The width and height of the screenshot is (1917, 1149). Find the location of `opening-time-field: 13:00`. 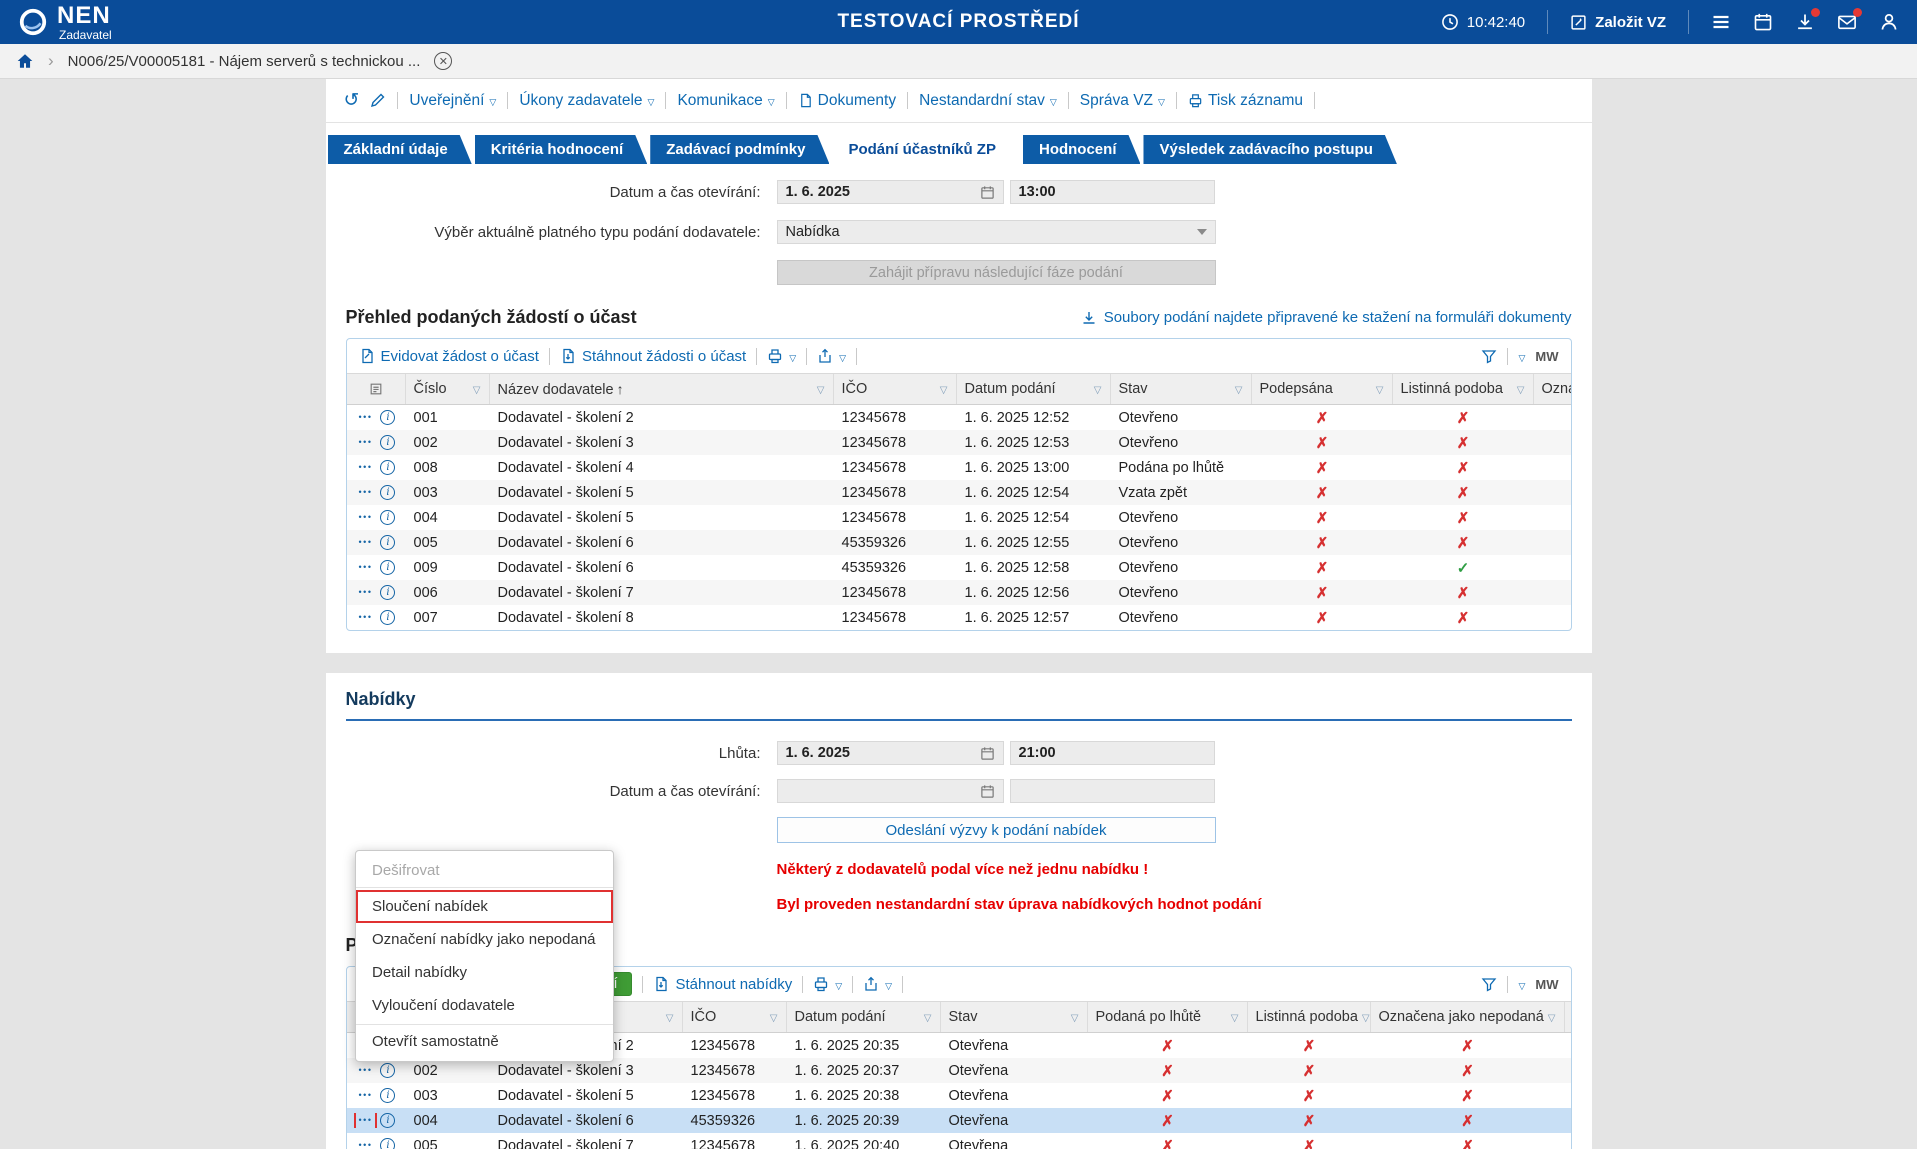

opening-time-field: 13:00 is located at coordinates (1112, 192).